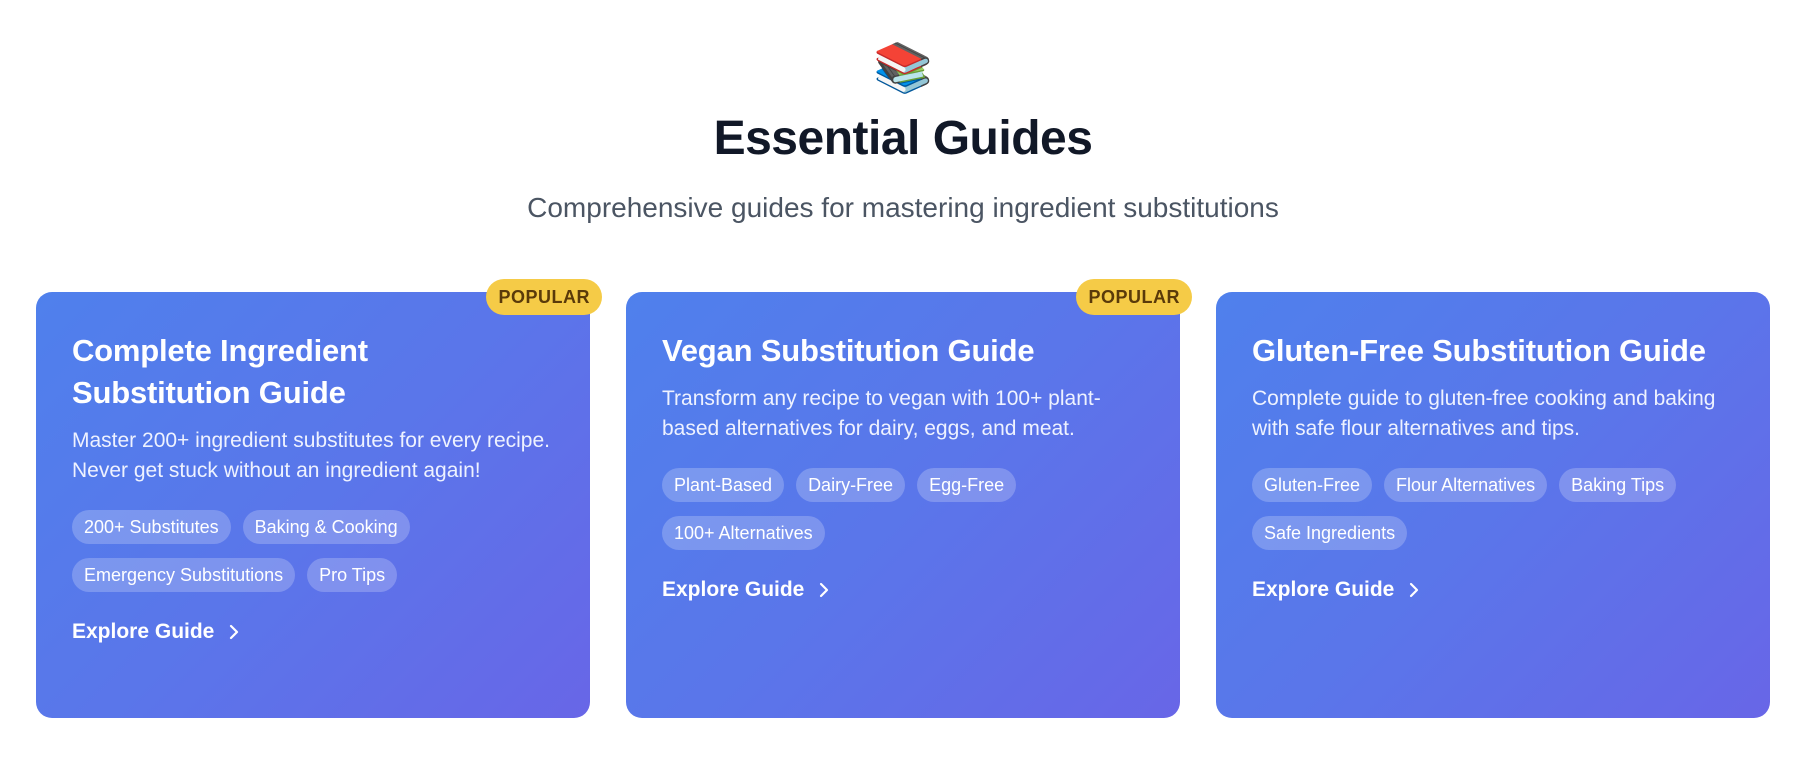 Image resolution: width=1806 pixels, height=762 pixels. What do you see at coordinates (723, 485) in the screenshot?
I see `tag: Plant-Based` at bounding box center [723, 485].